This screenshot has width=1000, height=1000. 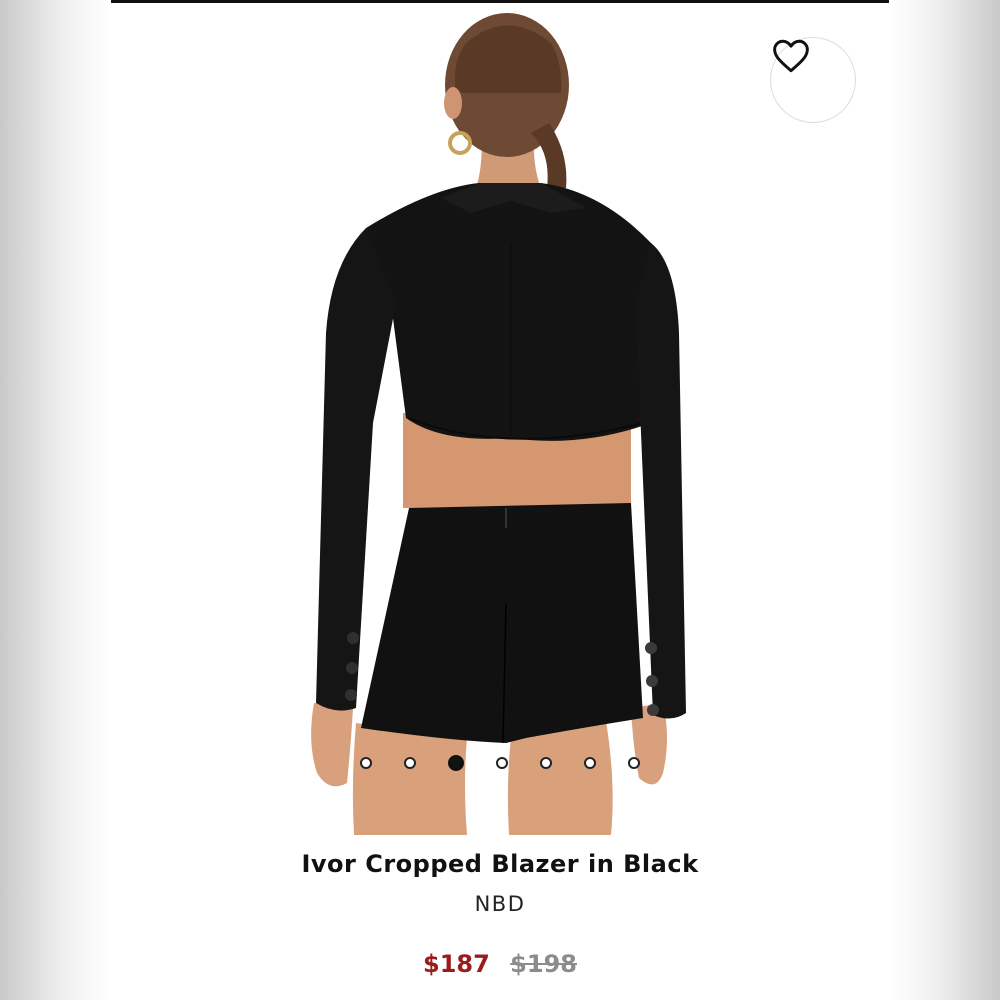 I want to click on product-brand: NBD, so click(x=500, y=904).